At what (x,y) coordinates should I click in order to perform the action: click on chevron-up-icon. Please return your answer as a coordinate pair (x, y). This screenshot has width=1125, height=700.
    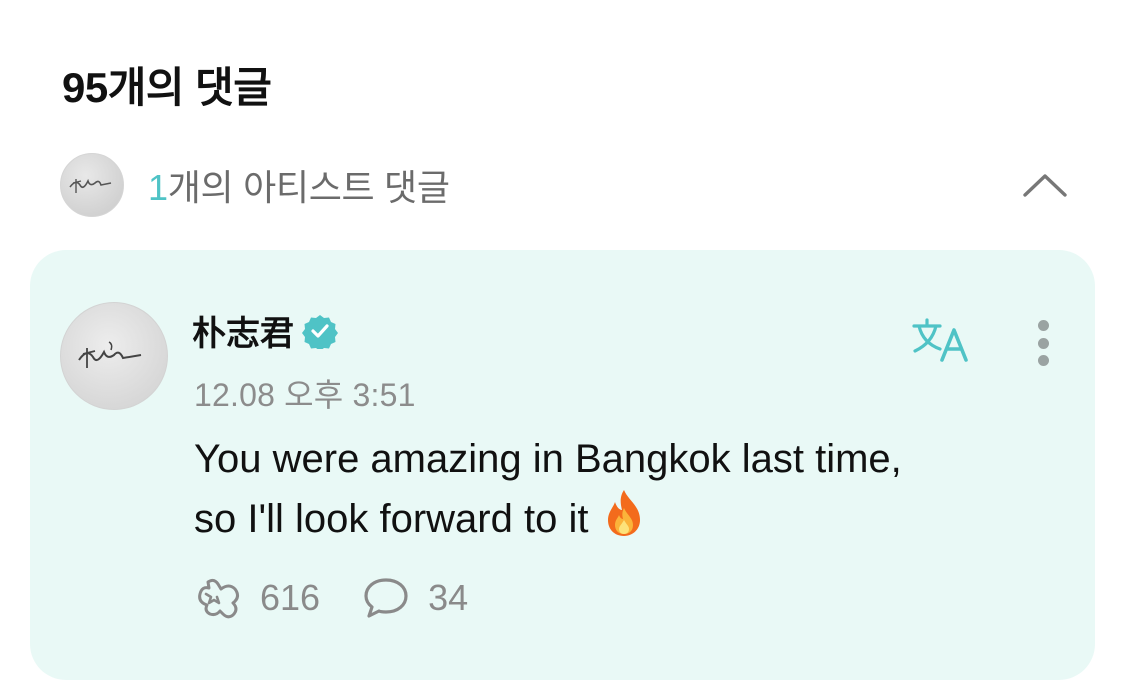
    Looking at the image, I should click on (1045, 185).